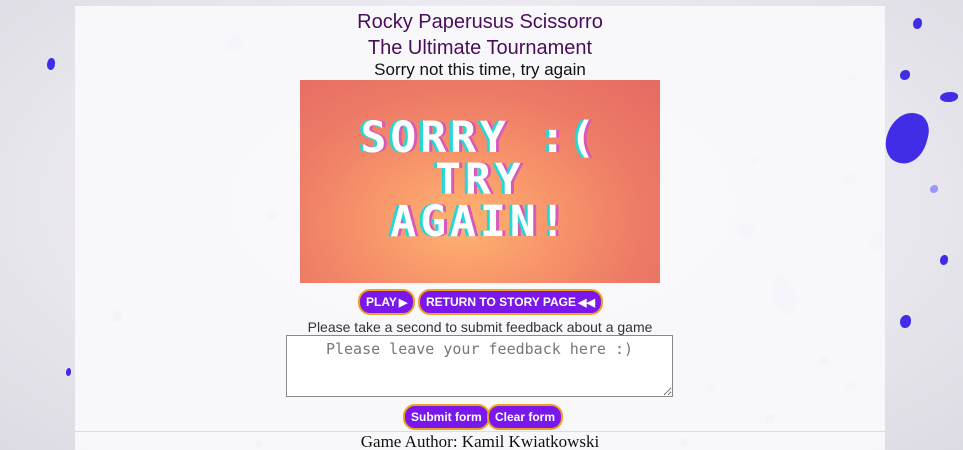 This screenshot has width=963, height=450. What do you see at coordinates (480, 48) in the screenshot?
I see `page-subtitle-title: The Ultimate Tournament` at bounding box center [480, 48].